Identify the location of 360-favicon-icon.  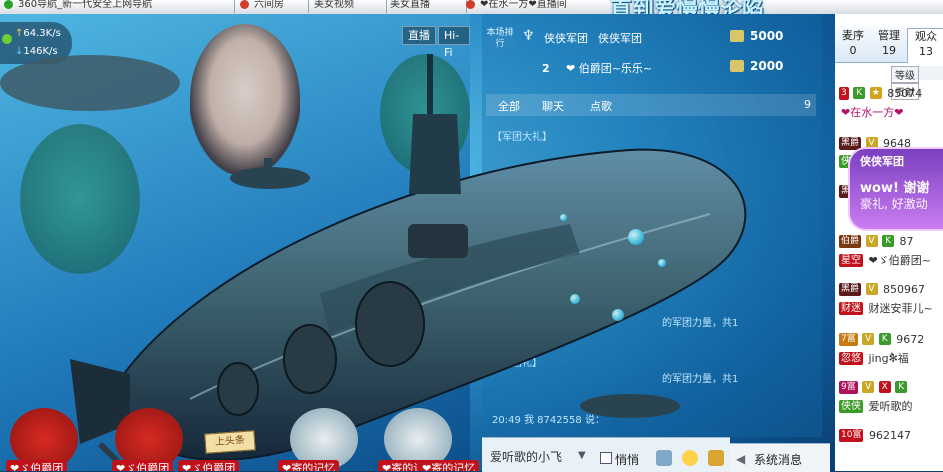
(8, 4).